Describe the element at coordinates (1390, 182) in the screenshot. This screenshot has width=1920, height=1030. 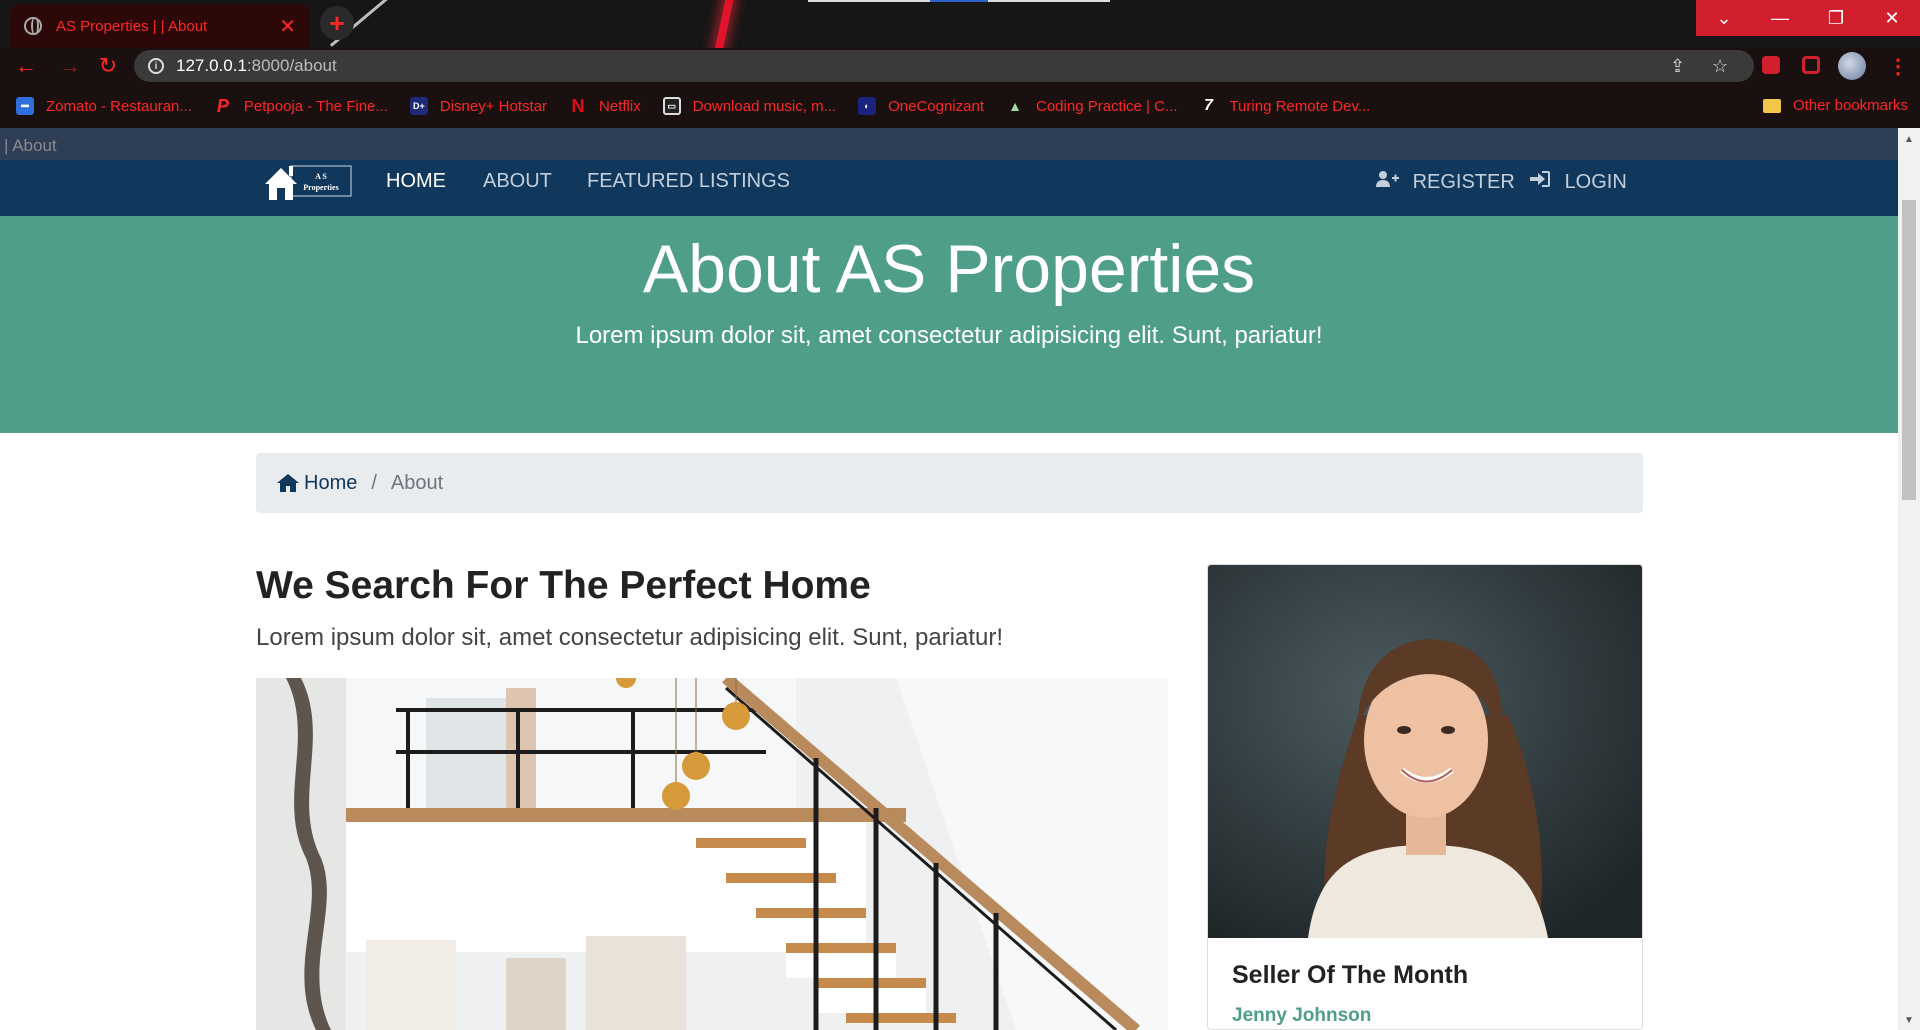
I see `user-plus-icon` at that location.